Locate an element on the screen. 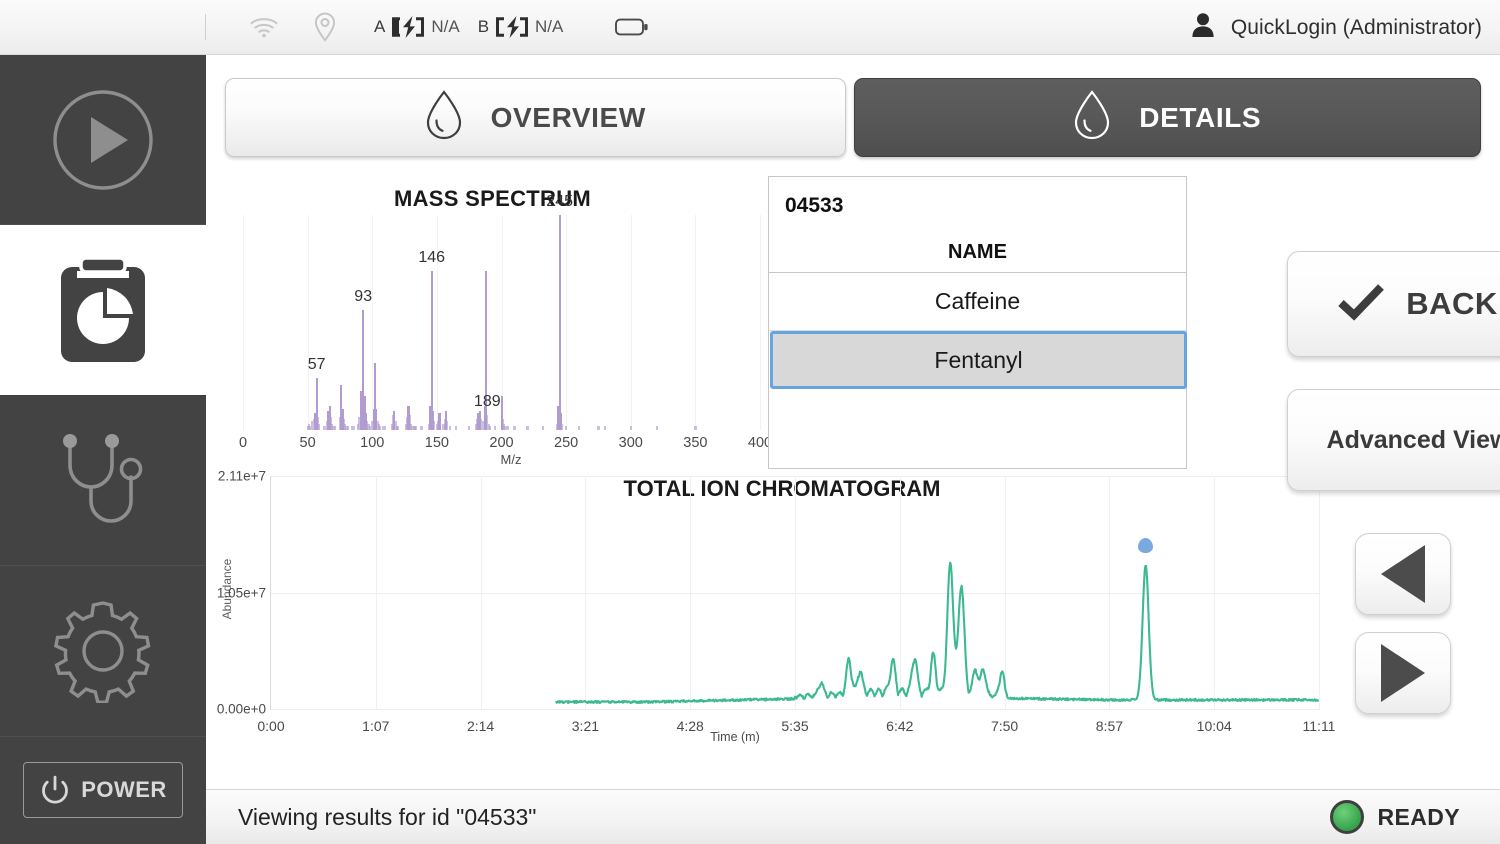 Image resolution: width=1500 pixels, height=844 pixels. triangle-right-icon is located at coordinates (1403, 673).